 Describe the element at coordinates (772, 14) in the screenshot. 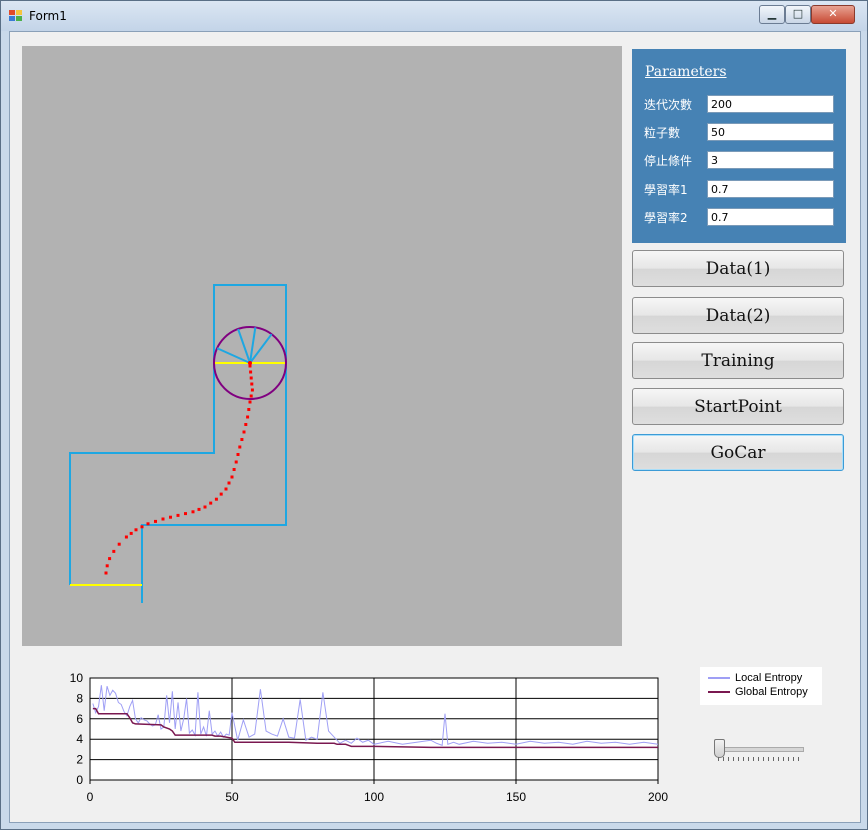

I see `minimize-button: ▁` at that location.